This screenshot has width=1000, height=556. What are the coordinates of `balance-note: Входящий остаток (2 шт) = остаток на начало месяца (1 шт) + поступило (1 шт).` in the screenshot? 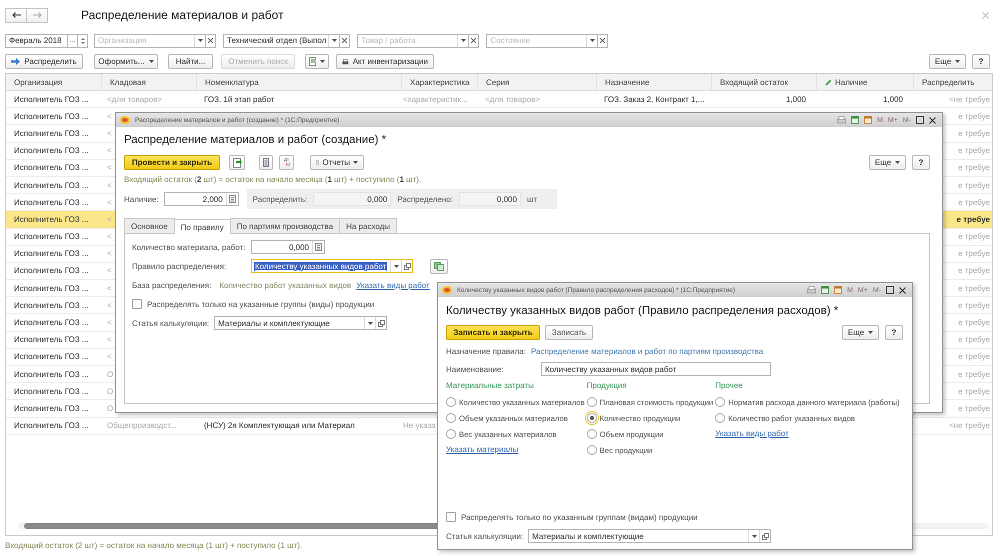 It's located at (273, 179).